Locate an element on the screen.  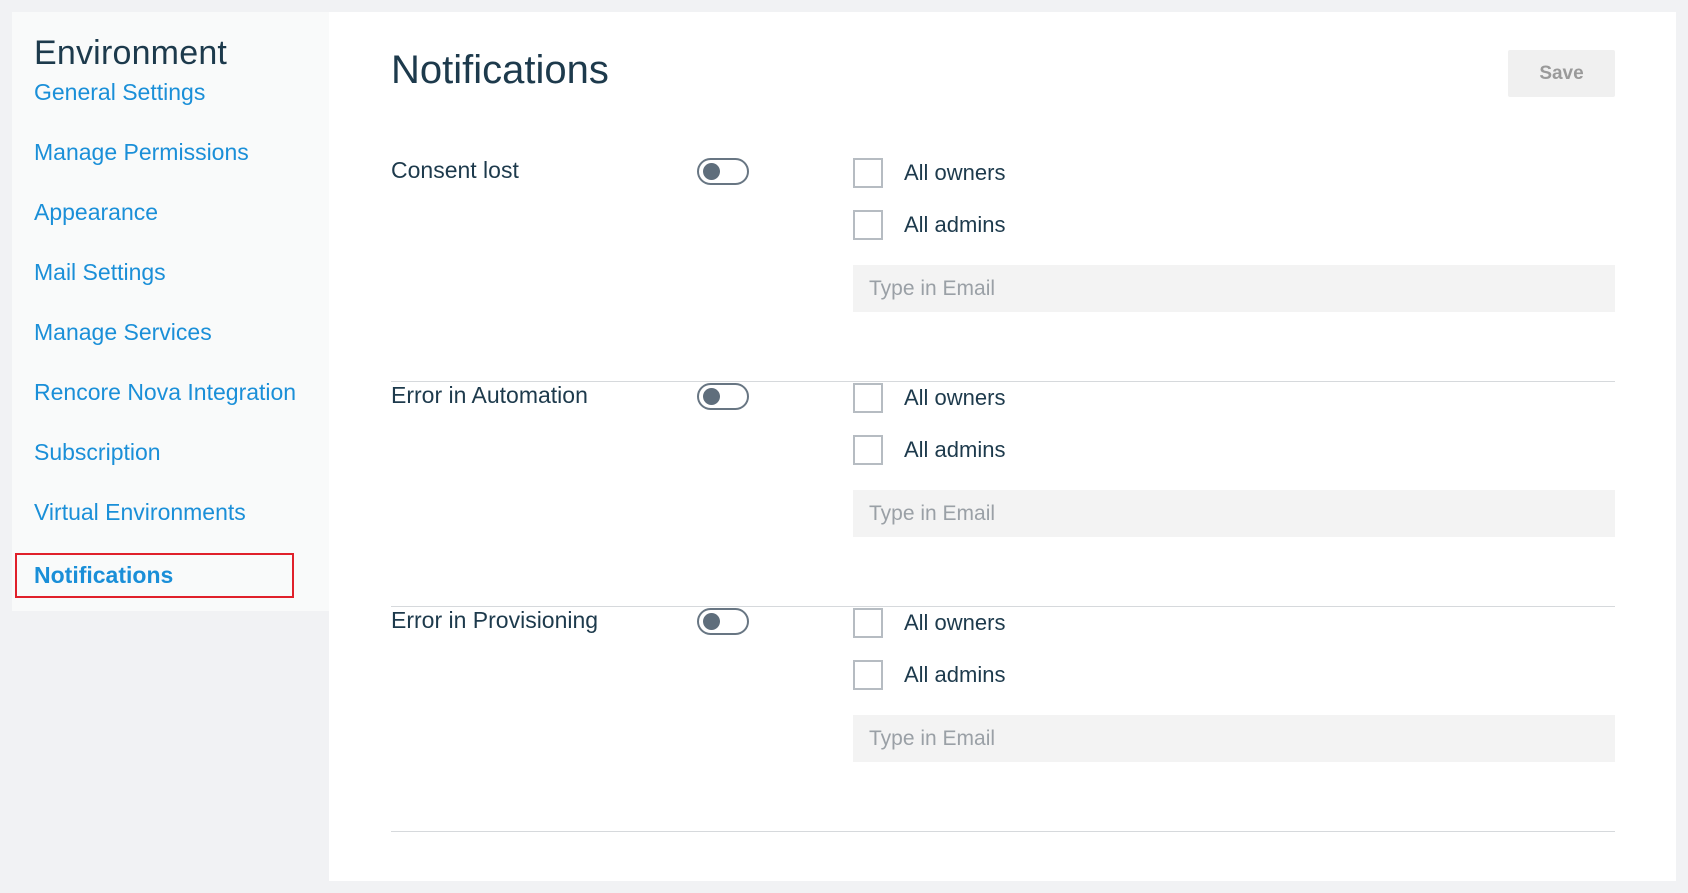
sidebar-title: Environment is located at coordinates (131, 53).